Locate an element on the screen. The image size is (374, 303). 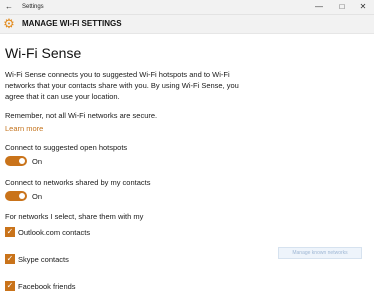
minimize-icon: — is located at coordinates (319, 7).